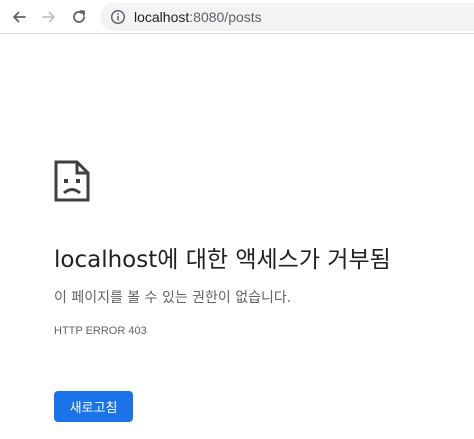  I want to click on page-title: localhost에 대한 액세스가 거부됨, so click(222, 260).